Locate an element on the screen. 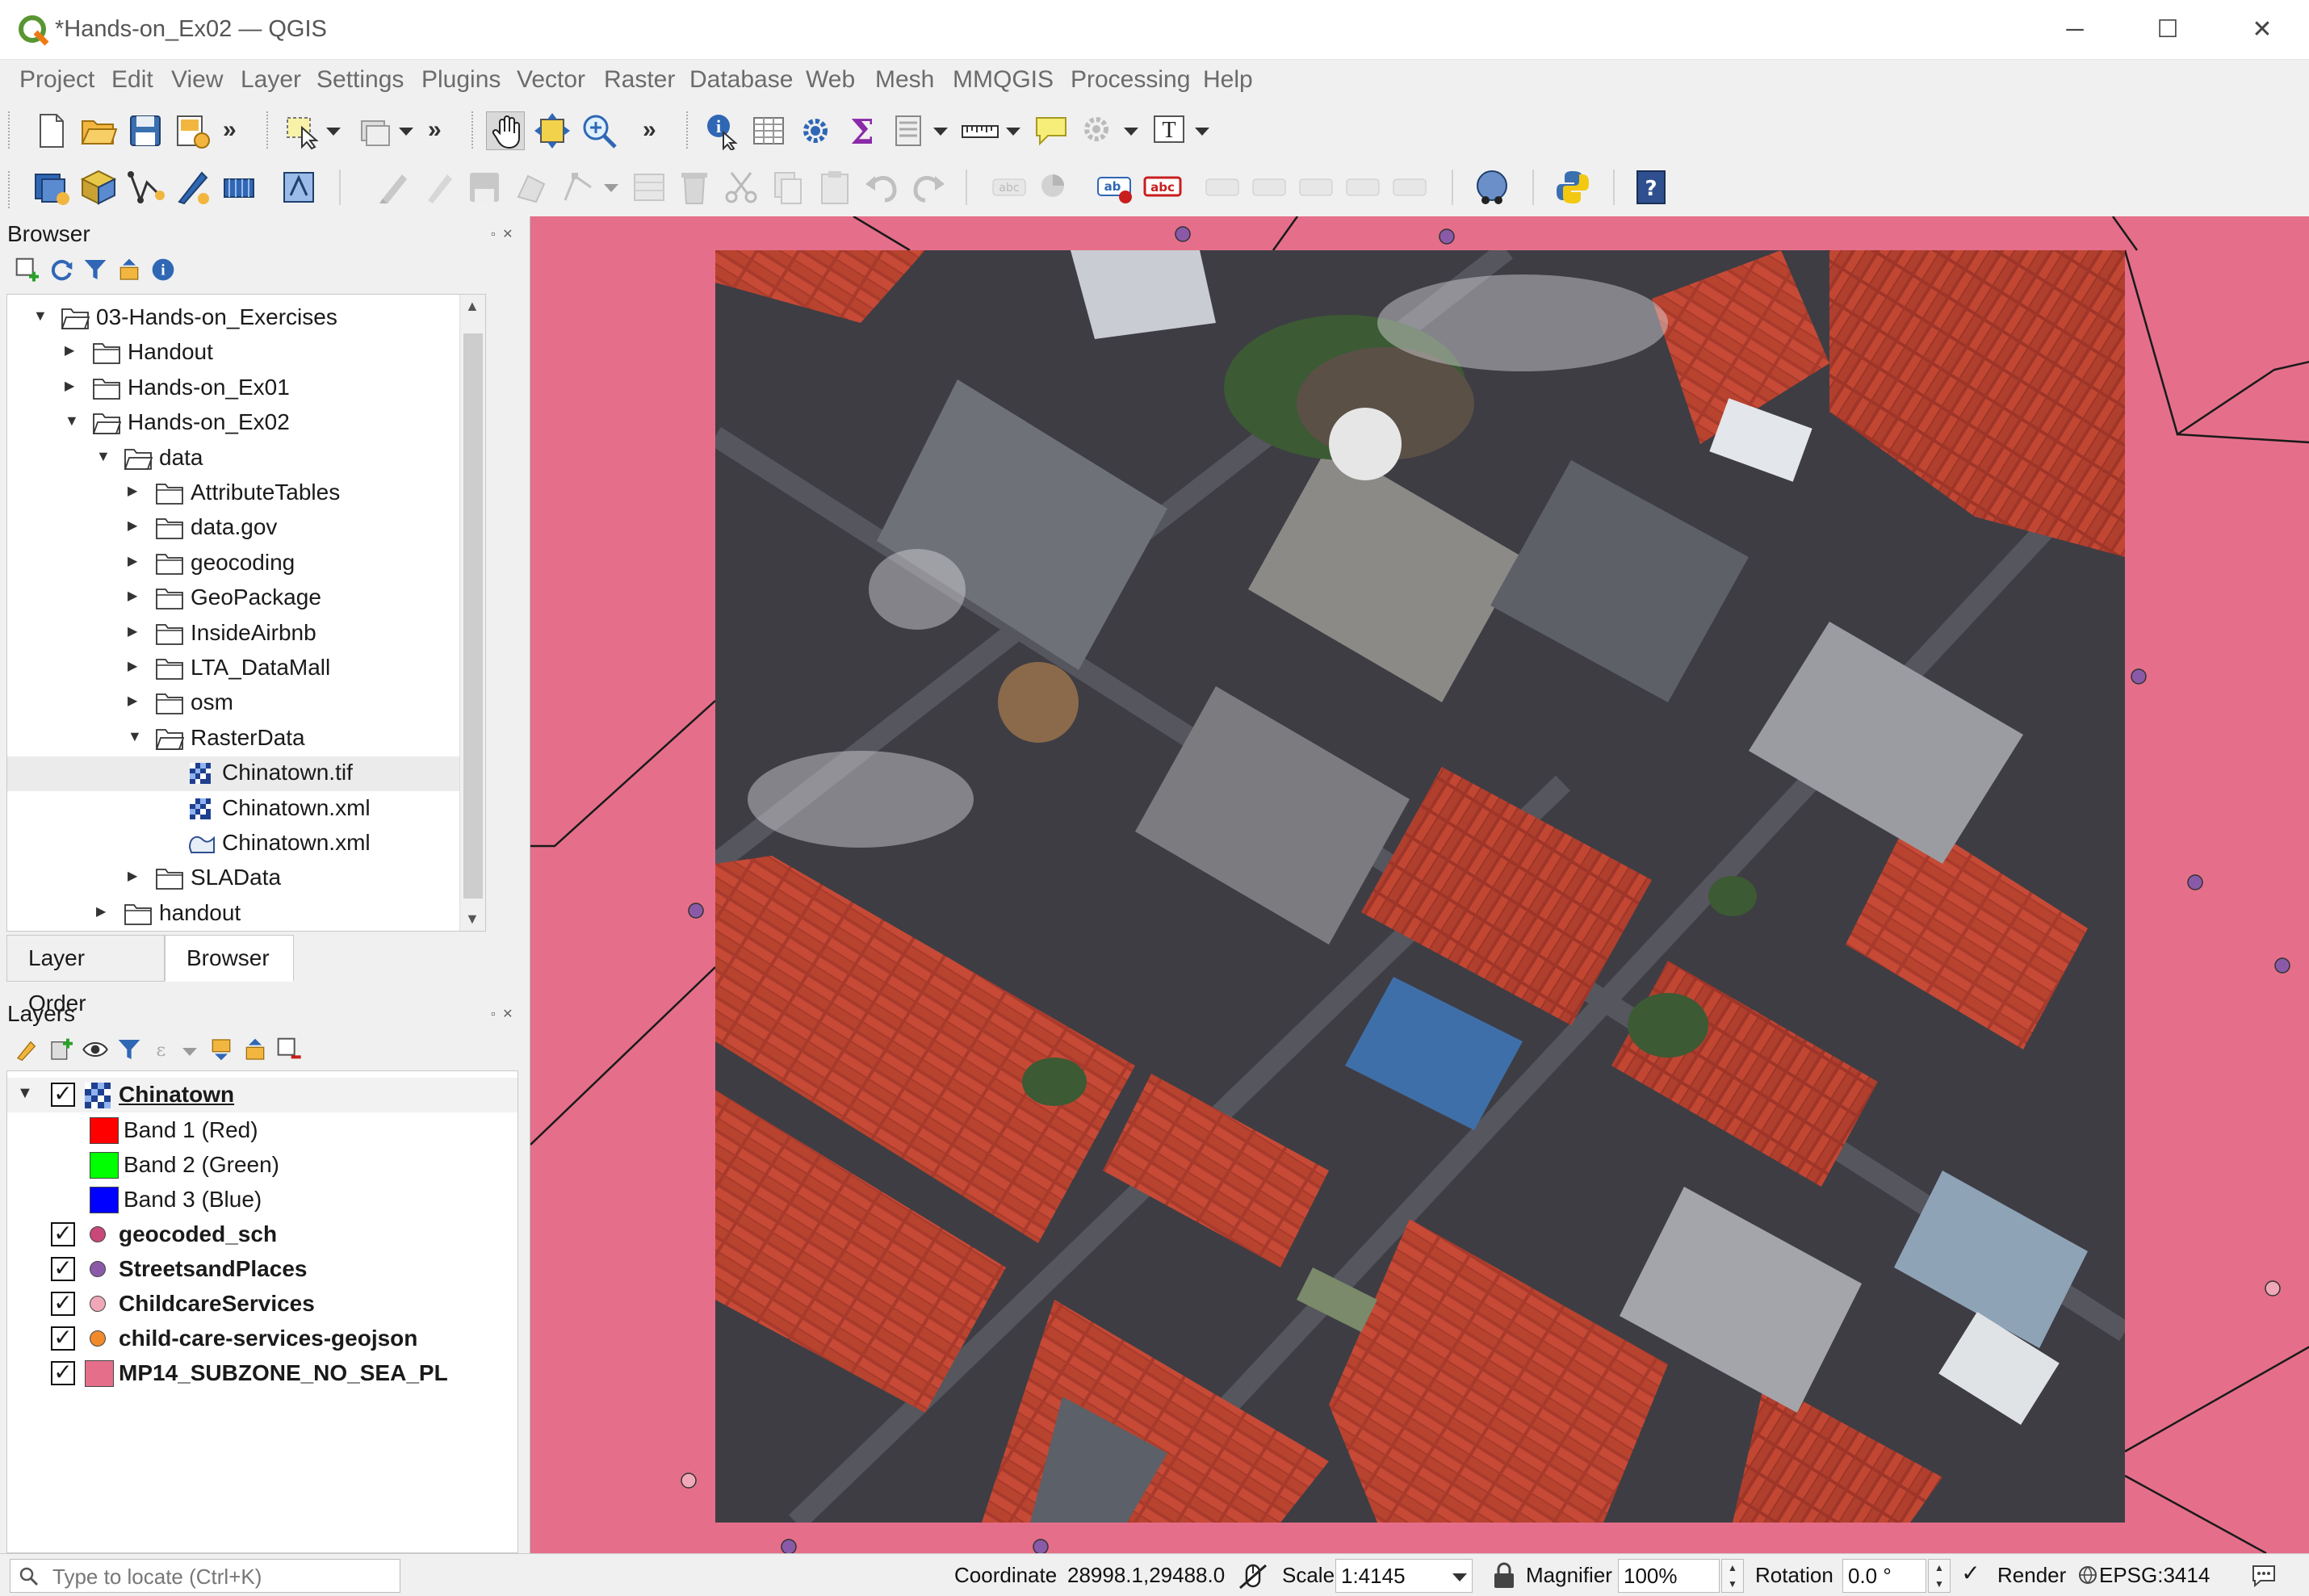 Image resolution: width=2309 pixels, height=1596 pixels. show-hide-labels-icon is located at coordinates (1269, 187).